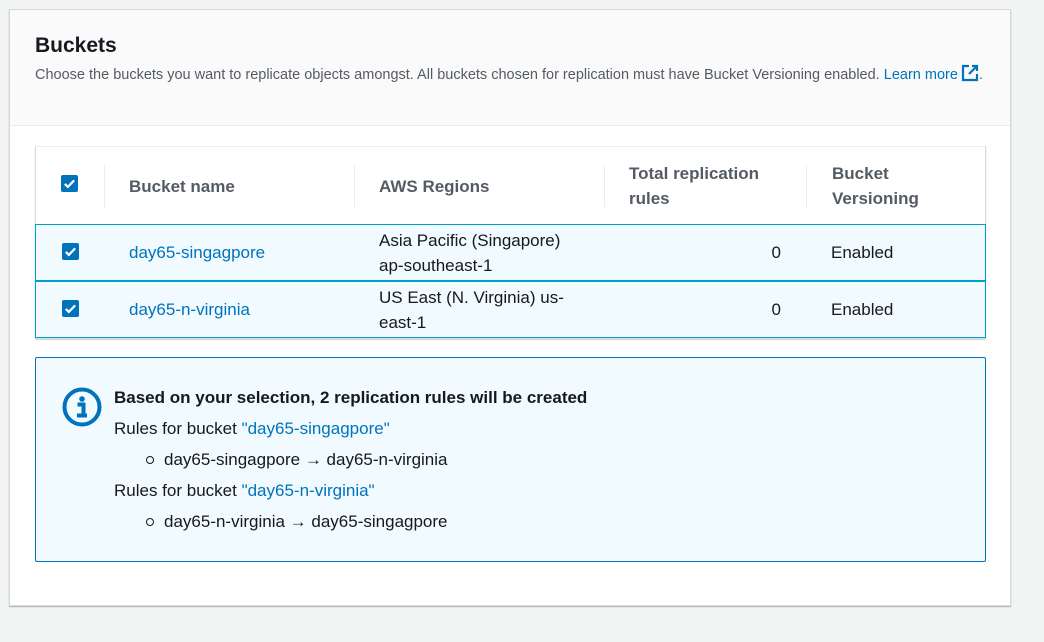 The image size is (1044, 642). I want to click on learn-more-label: Learn more, so click(920, 75).